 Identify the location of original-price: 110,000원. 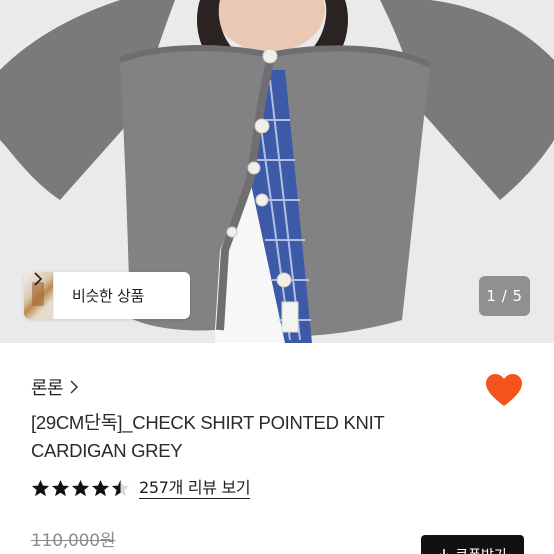
(73, 541).